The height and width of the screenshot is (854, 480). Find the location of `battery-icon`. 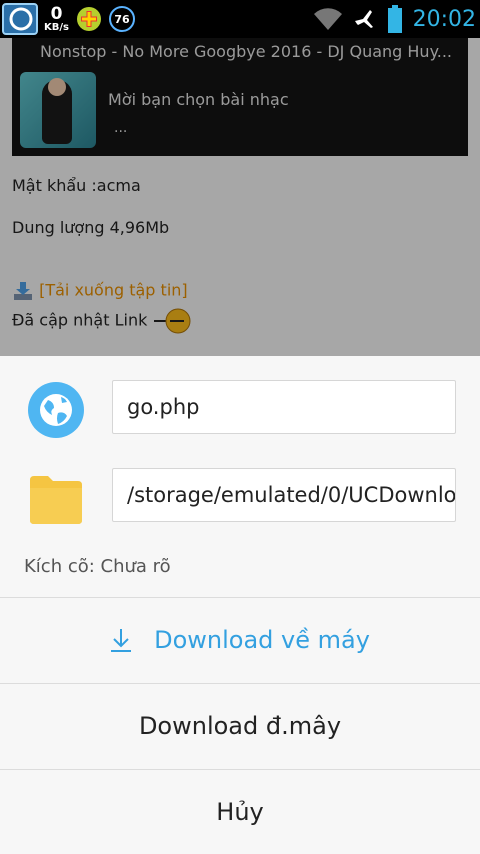

battery-icon is located at coordinates (395, 19).